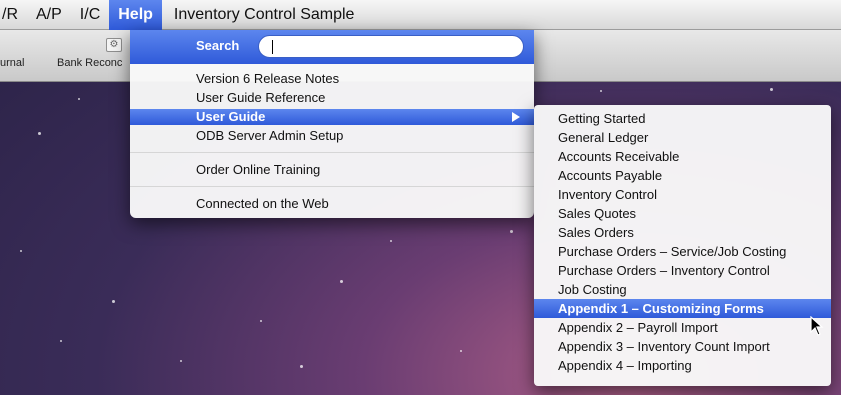  Describe the element at coordinates (114, 45) in the screenshot. I see `gear-icon: ⚙` at that location.